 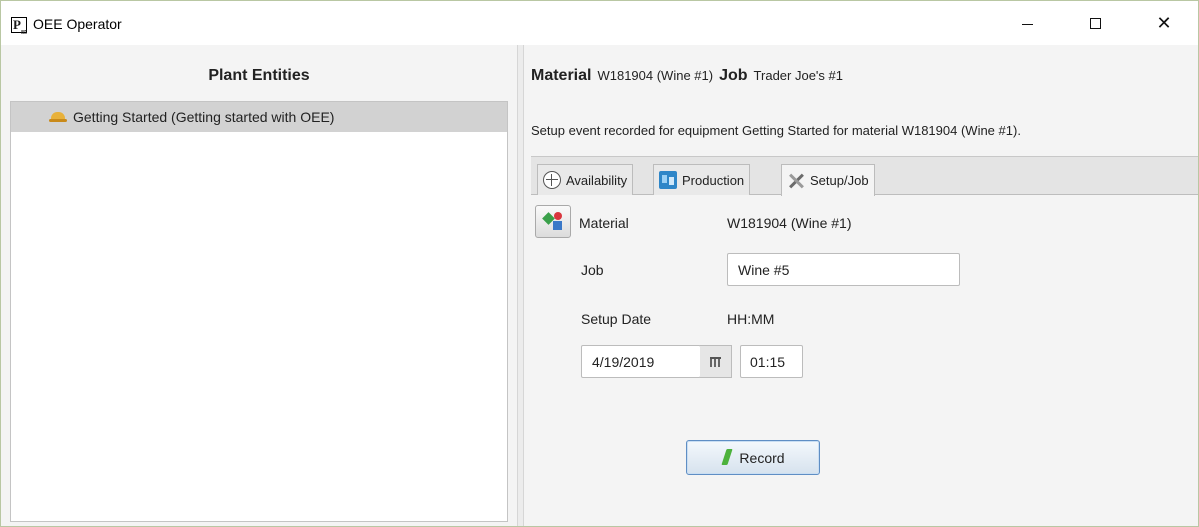 What do you see at coordinates (798, 75) in the screenshot?
I see `job-heading-value: Trader Joe's #1` at bounding box center [798, 75].